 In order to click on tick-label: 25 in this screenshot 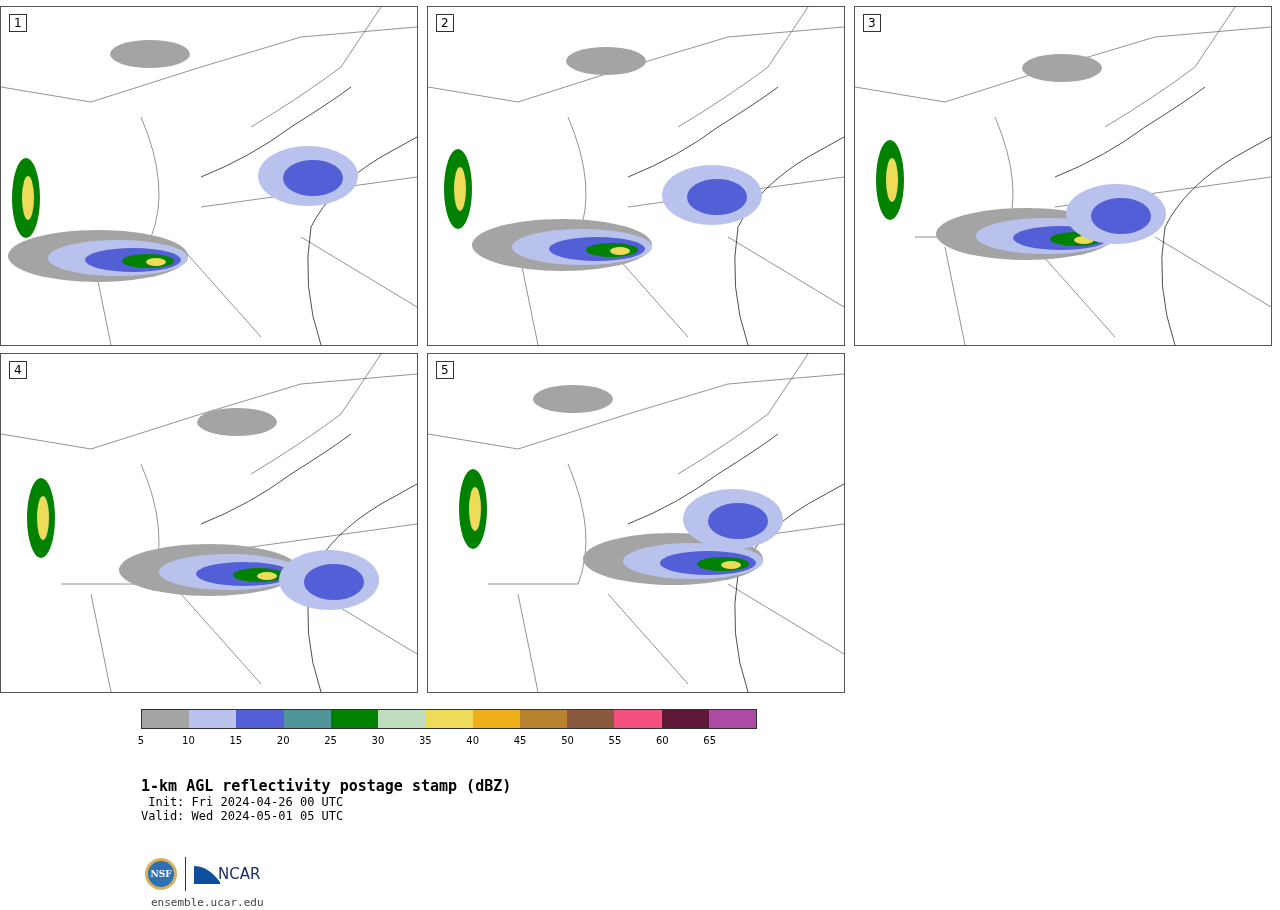, I will do `click(330, 740)`.